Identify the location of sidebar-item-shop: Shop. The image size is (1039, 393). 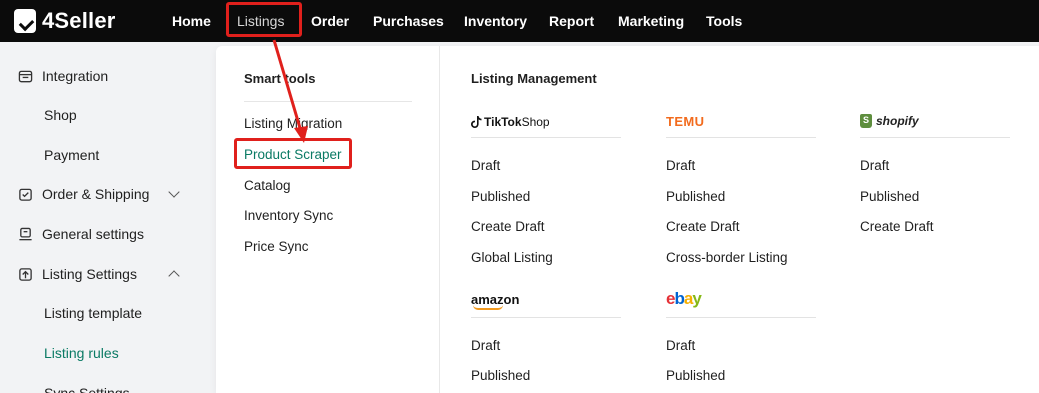
(102, 115).